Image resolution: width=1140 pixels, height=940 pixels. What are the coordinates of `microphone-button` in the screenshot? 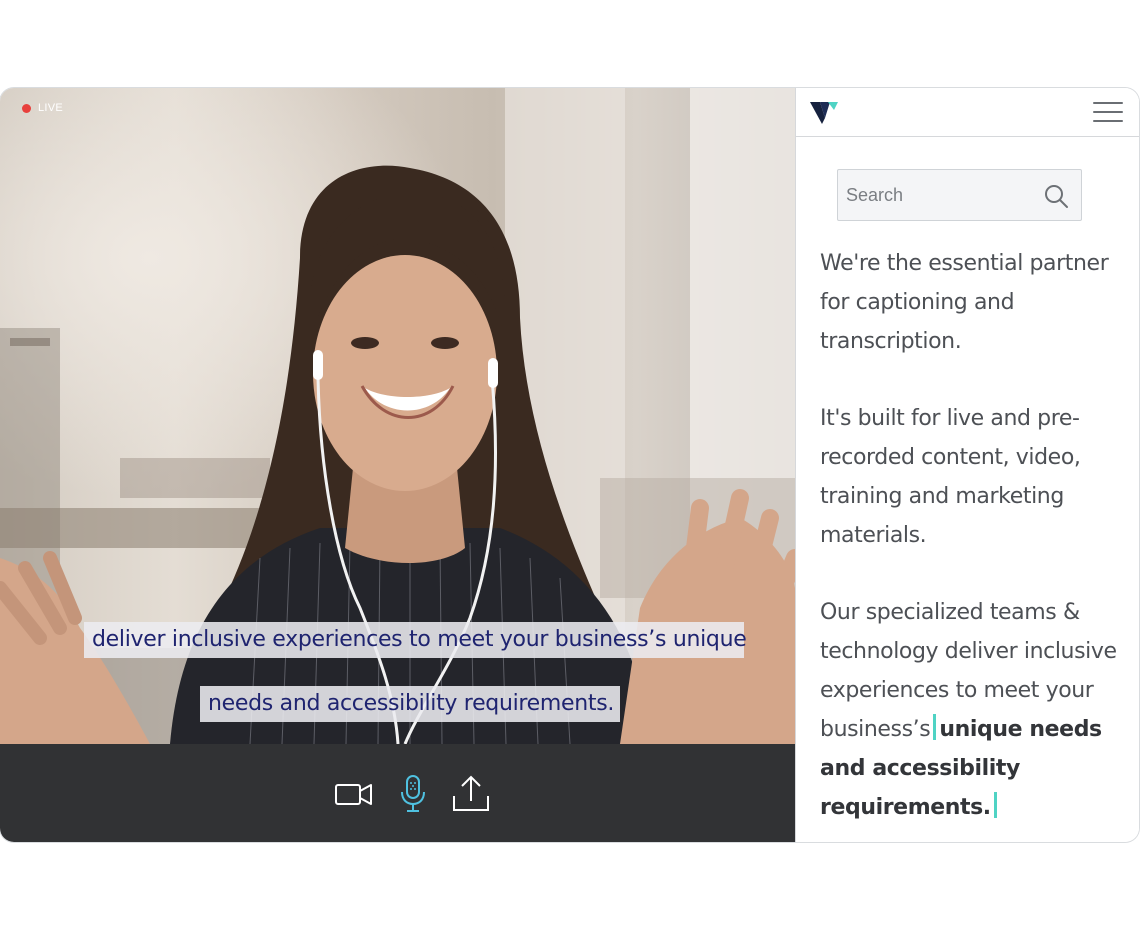 It's located at (413, 794).